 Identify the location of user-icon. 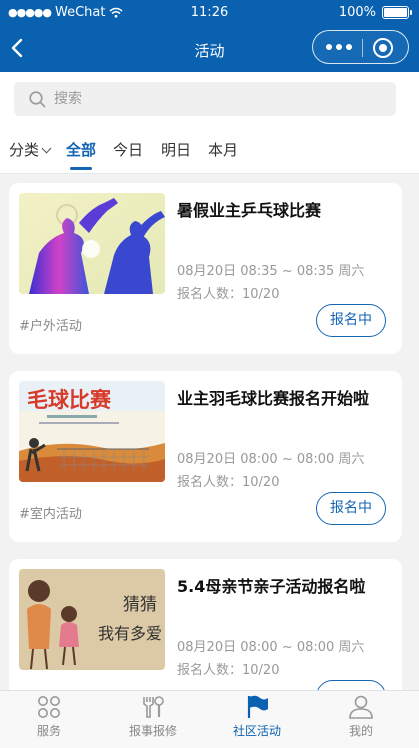
(361, 707).